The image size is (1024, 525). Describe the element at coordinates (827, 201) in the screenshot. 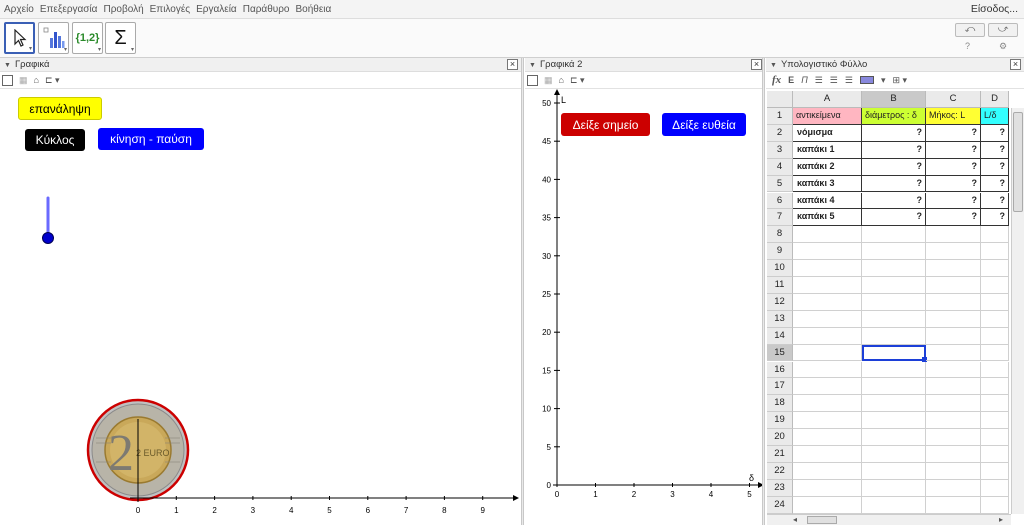

I see `sheet-cell: καπάκι 4` at that location.